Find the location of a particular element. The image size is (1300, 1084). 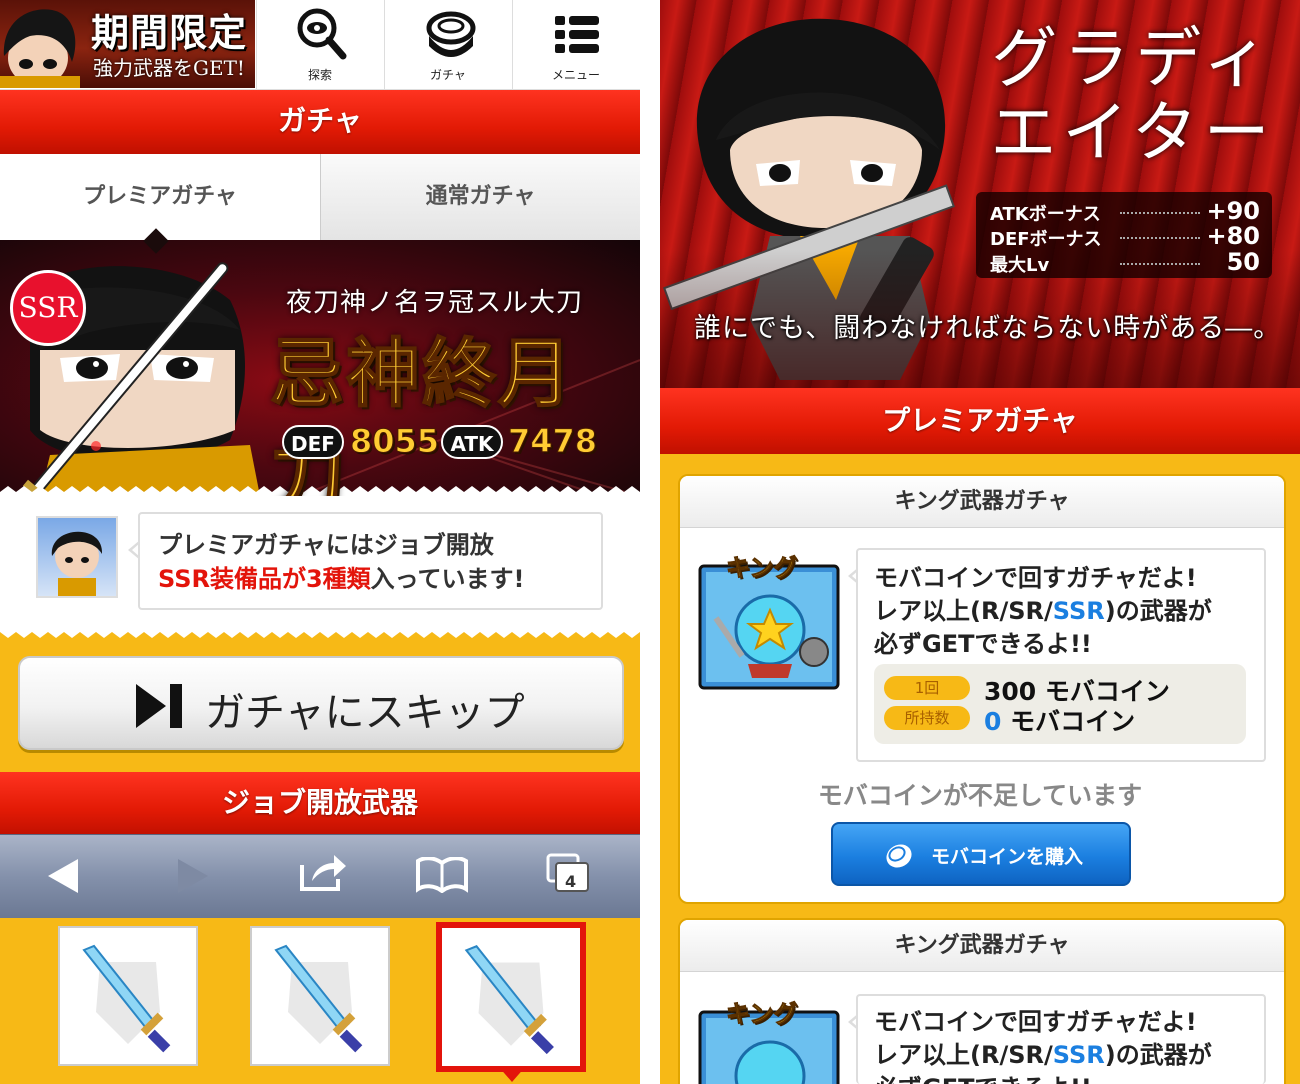

top-navigation: 期間限定 強力武器をGET! 探索 ガチャ メニュー is located at coordinates (320, 45).